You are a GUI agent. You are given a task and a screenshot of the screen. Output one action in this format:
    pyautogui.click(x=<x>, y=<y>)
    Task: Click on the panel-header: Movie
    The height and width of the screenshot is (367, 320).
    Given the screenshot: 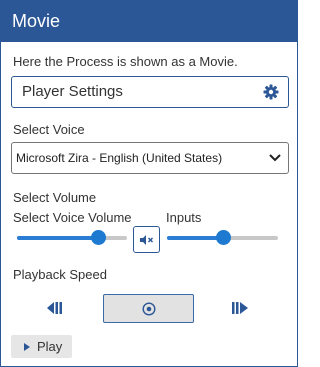 What is the action you would take?
    pyautogui.click(x=149, y=21)
    